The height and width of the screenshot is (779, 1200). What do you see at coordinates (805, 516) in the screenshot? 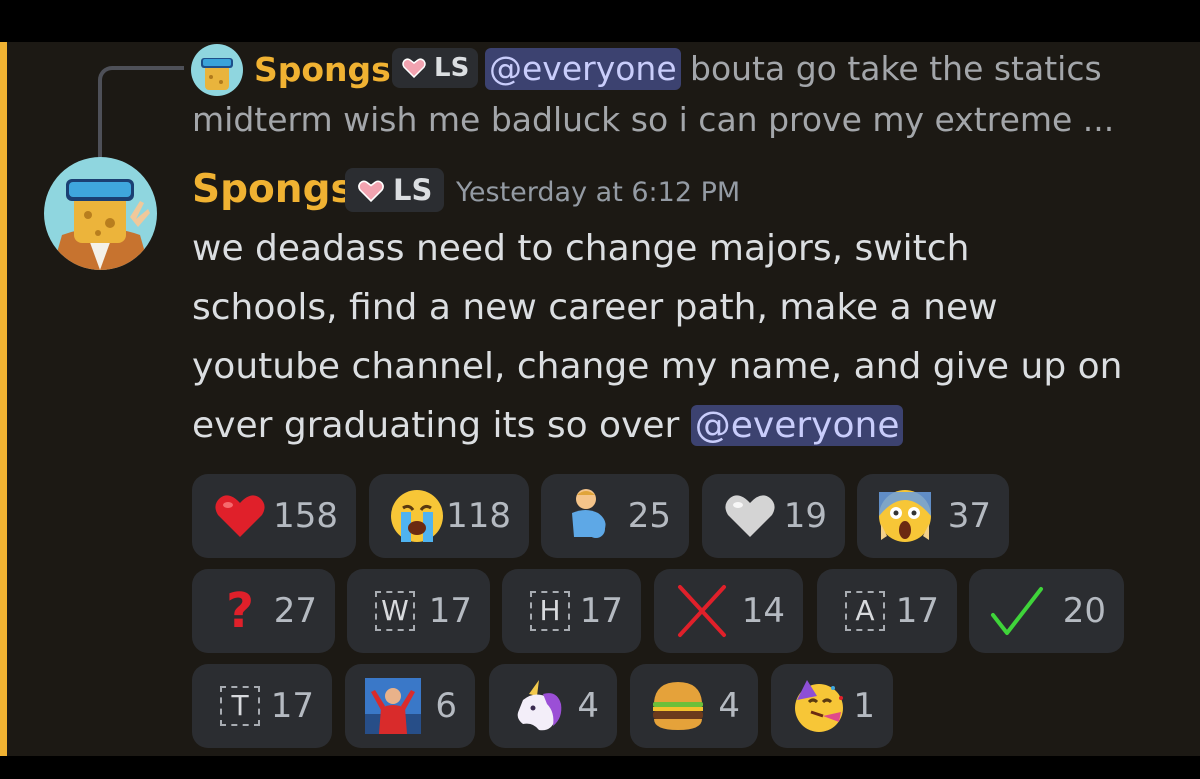
I see `reaction-count: 19` at bounding box center [805, 516].